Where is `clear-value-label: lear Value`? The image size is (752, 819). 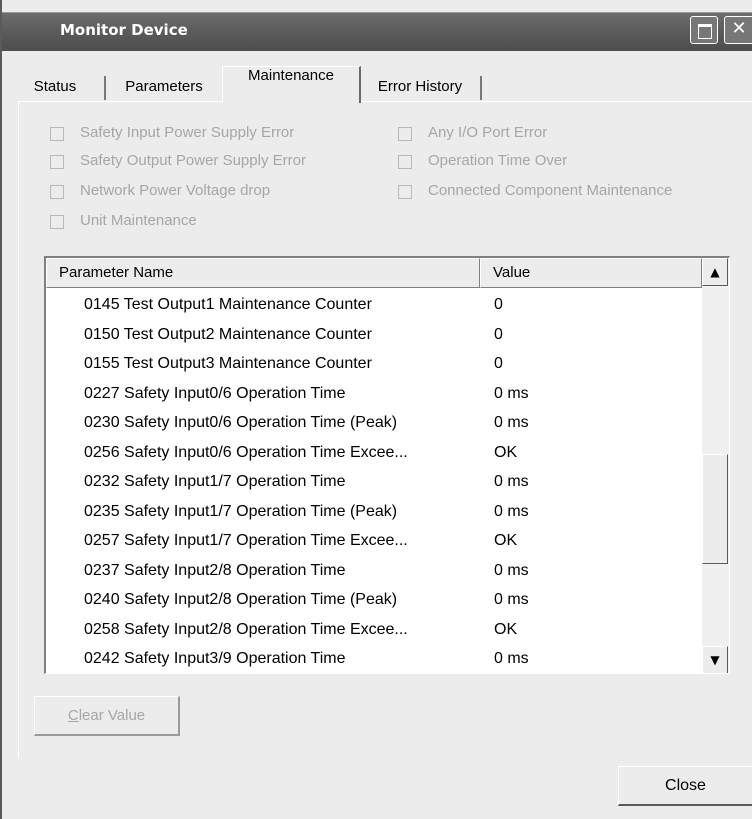 clear-value-label: lear Value is located at coordinates (112, 715).